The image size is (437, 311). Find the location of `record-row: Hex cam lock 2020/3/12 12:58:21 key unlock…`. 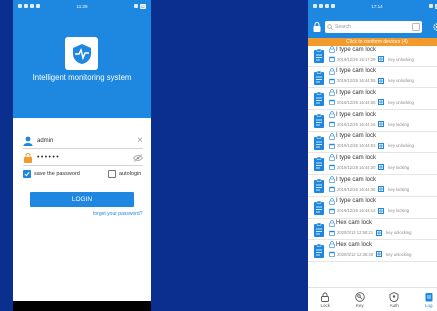

record-row: Hex cam lock 2020/3/12 12:58:21 key unlock… is located at coordinates (372, 230).